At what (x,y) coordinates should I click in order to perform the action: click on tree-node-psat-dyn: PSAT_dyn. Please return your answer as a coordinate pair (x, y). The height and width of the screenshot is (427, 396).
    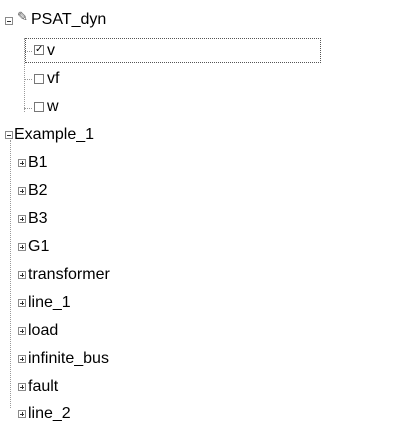
    Looking at the image, I should click on (68, 20).